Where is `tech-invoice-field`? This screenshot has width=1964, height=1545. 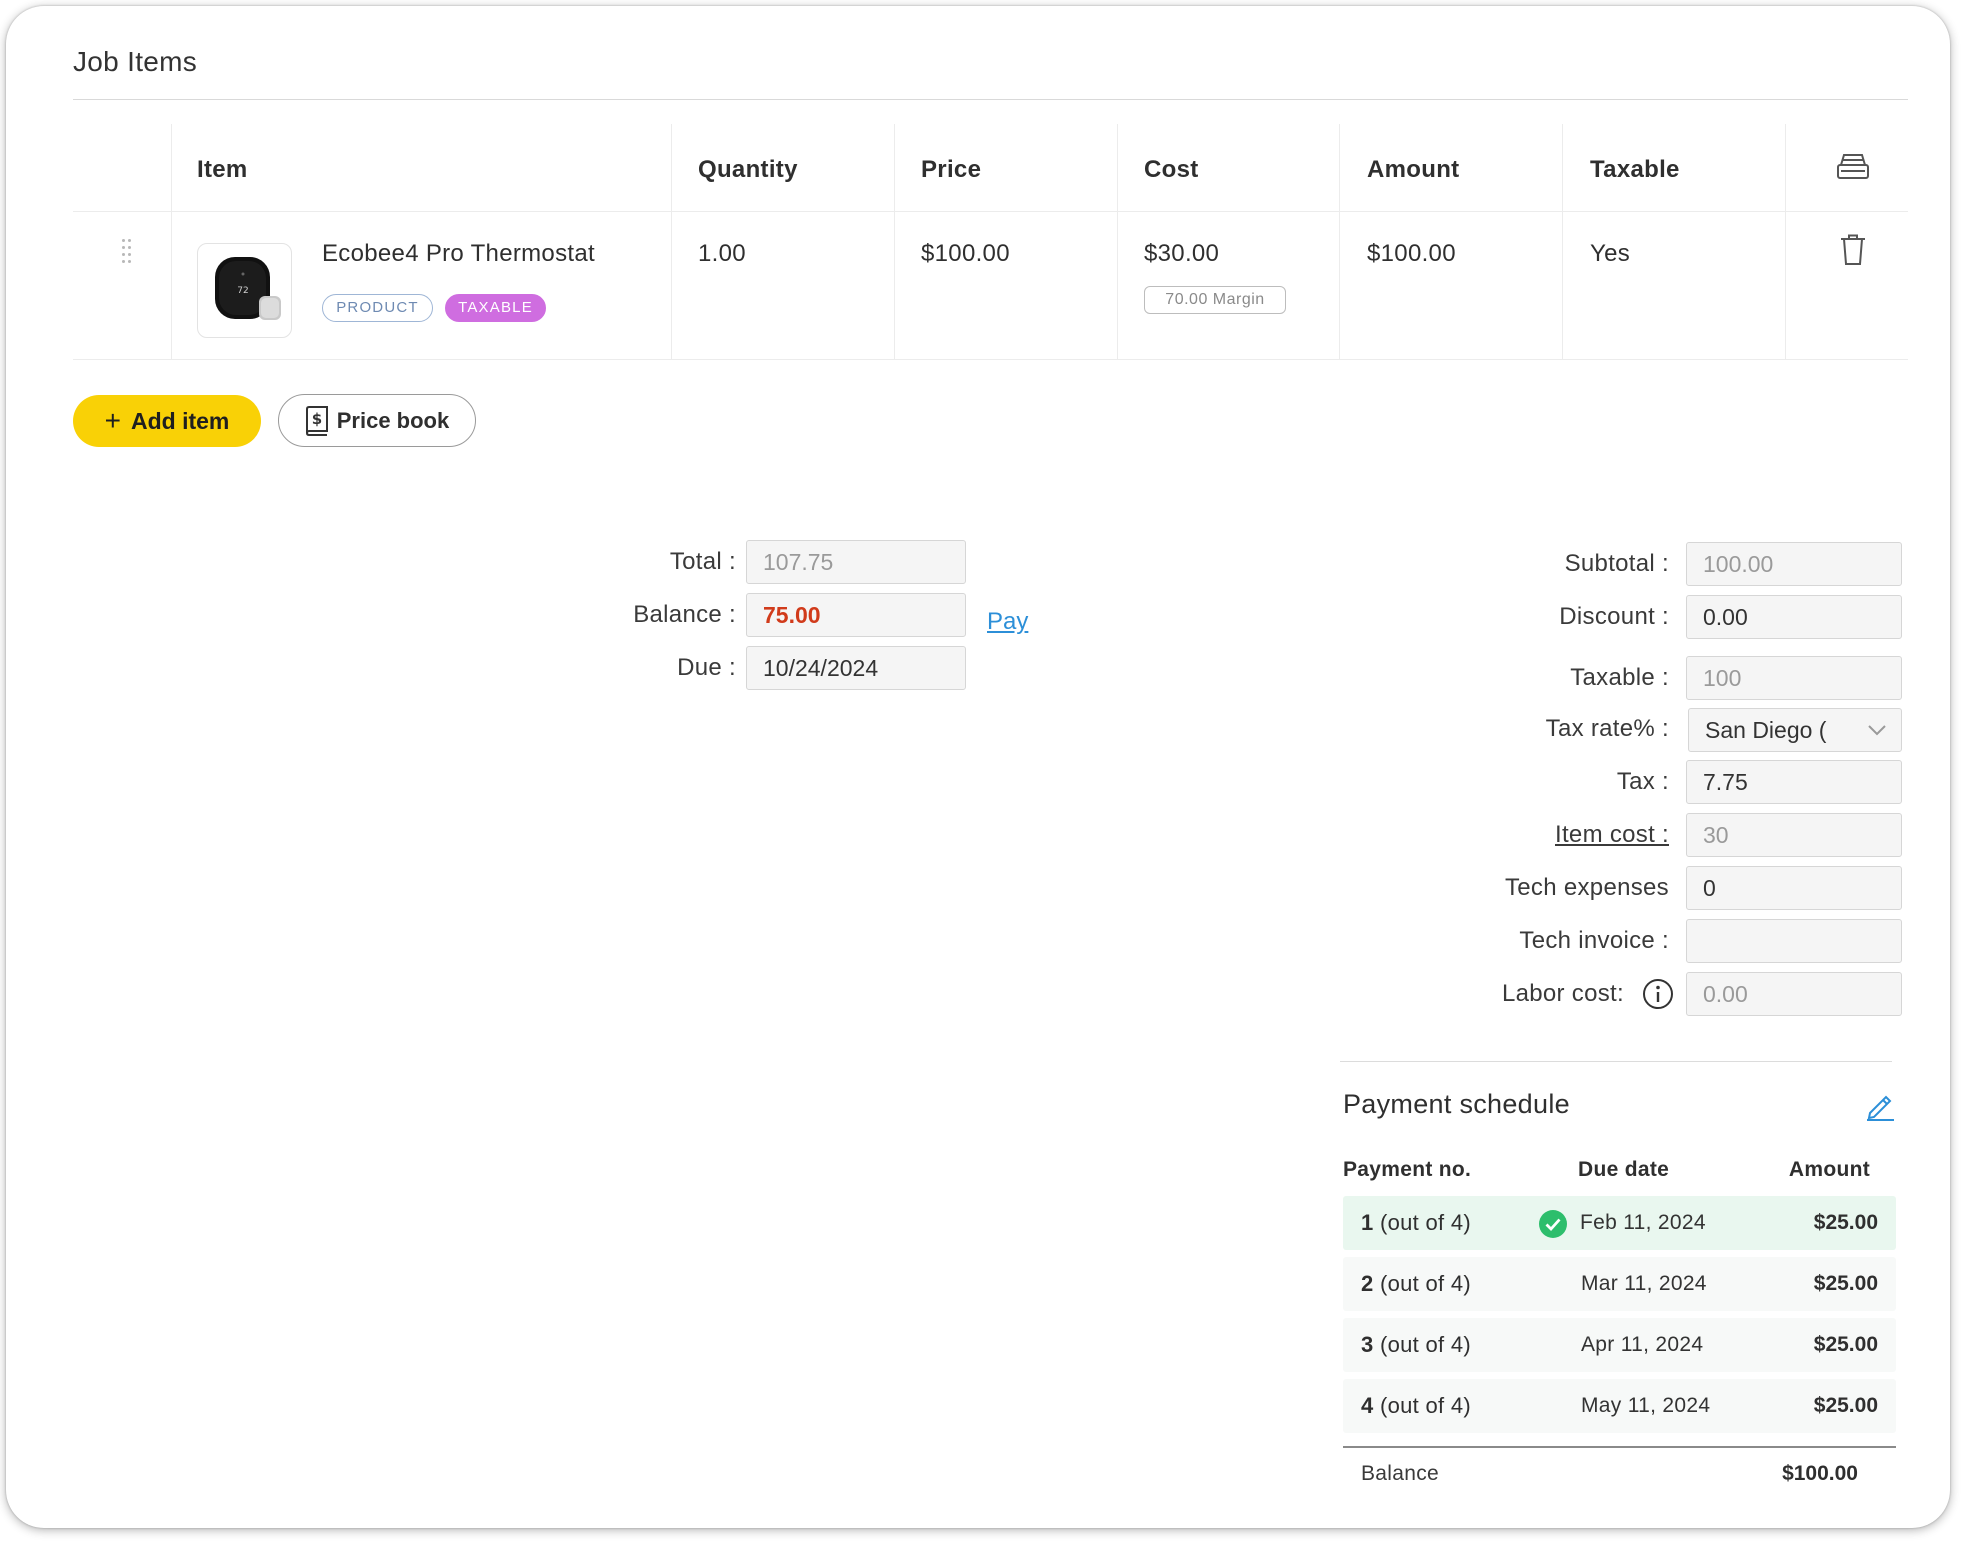
tech-invoice-field is located at coordinates (1794, 941).